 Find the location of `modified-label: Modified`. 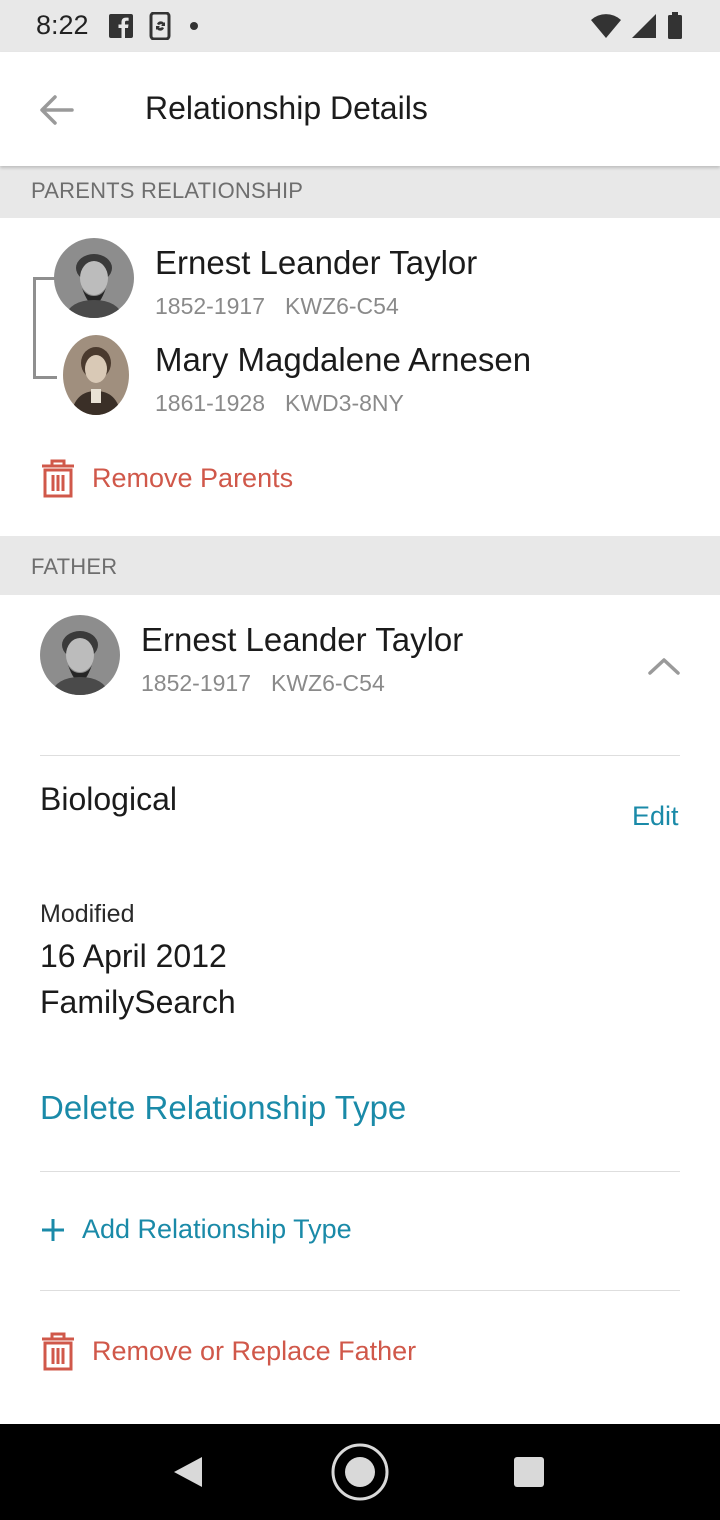

modified-label: Modified is located at coordinates (87, 914).